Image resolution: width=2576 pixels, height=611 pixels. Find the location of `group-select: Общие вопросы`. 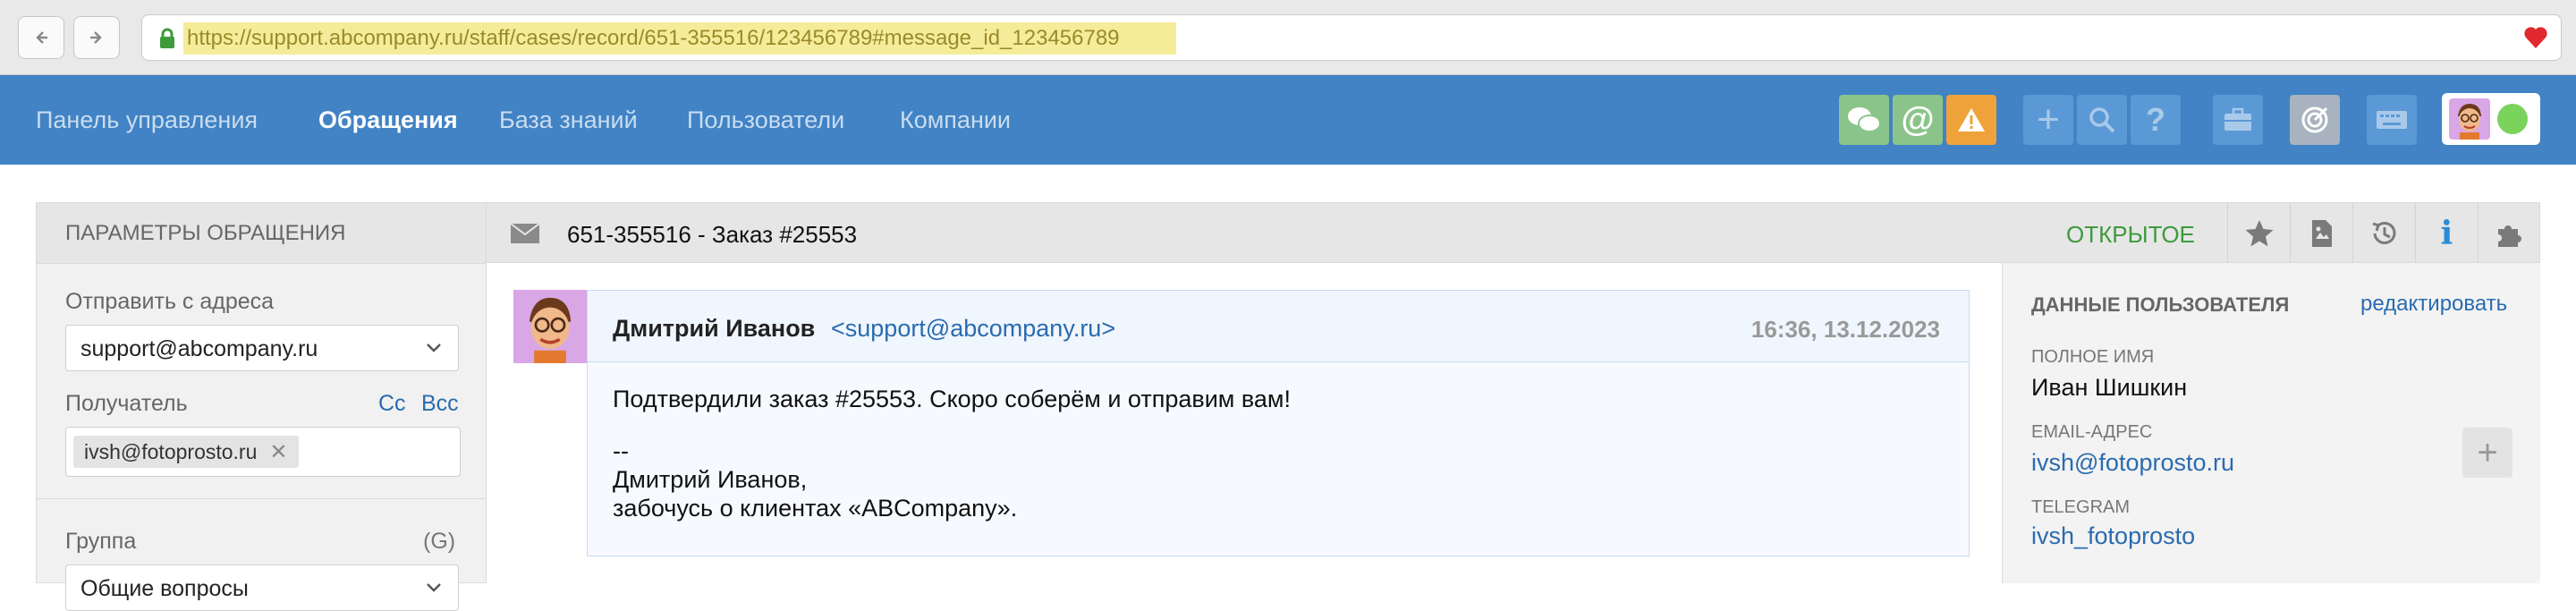

group-select: Общие вопросы is located at coordinates (262, 587).